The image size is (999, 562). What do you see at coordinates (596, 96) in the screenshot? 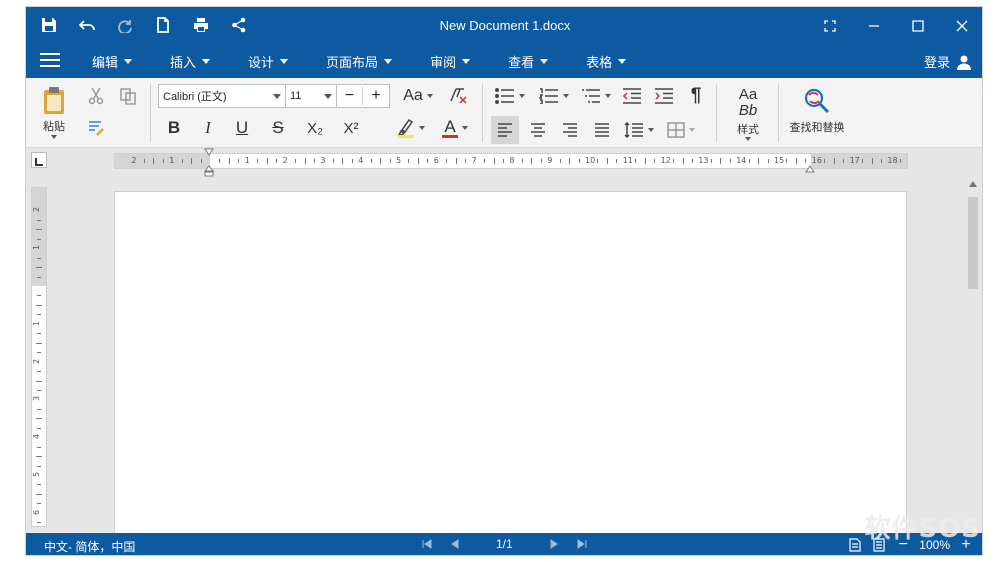
I see `multilevel-list-button` at bounding box center [596, 96].